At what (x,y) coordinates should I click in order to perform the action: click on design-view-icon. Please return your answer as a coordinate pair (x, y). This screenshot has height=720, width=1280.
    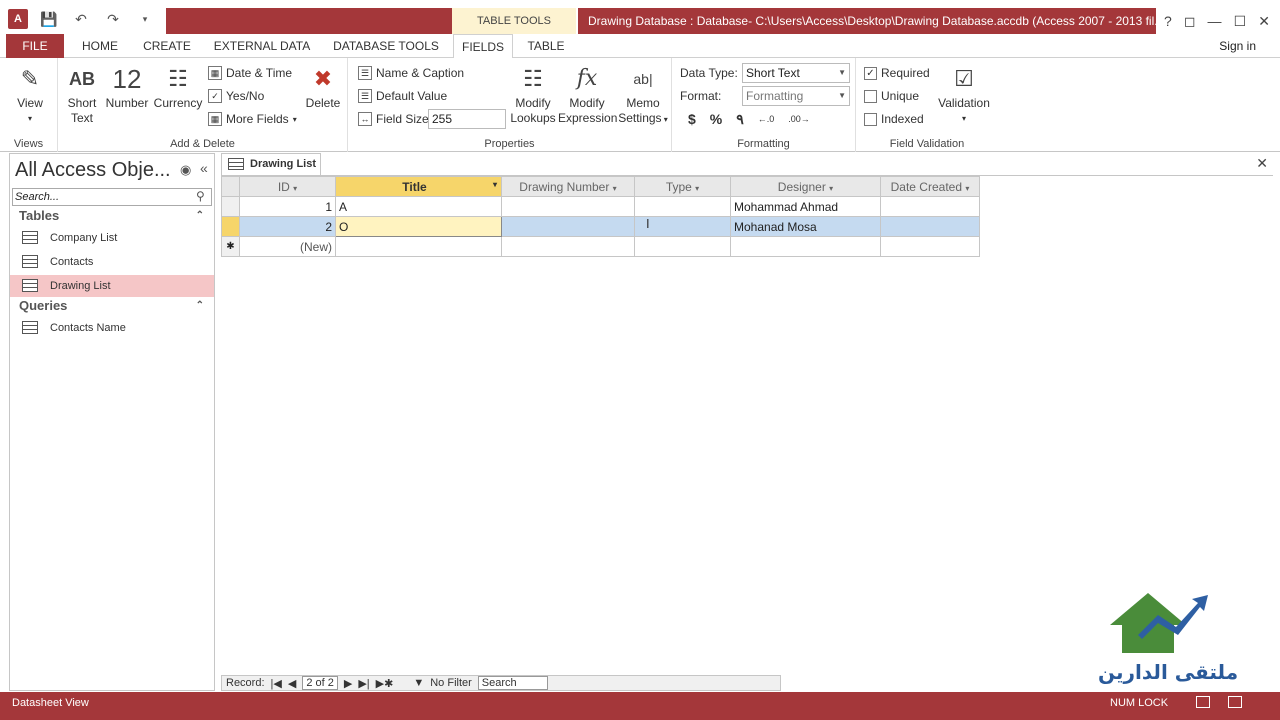
    Looking at the image, I should click on (1235, 702).